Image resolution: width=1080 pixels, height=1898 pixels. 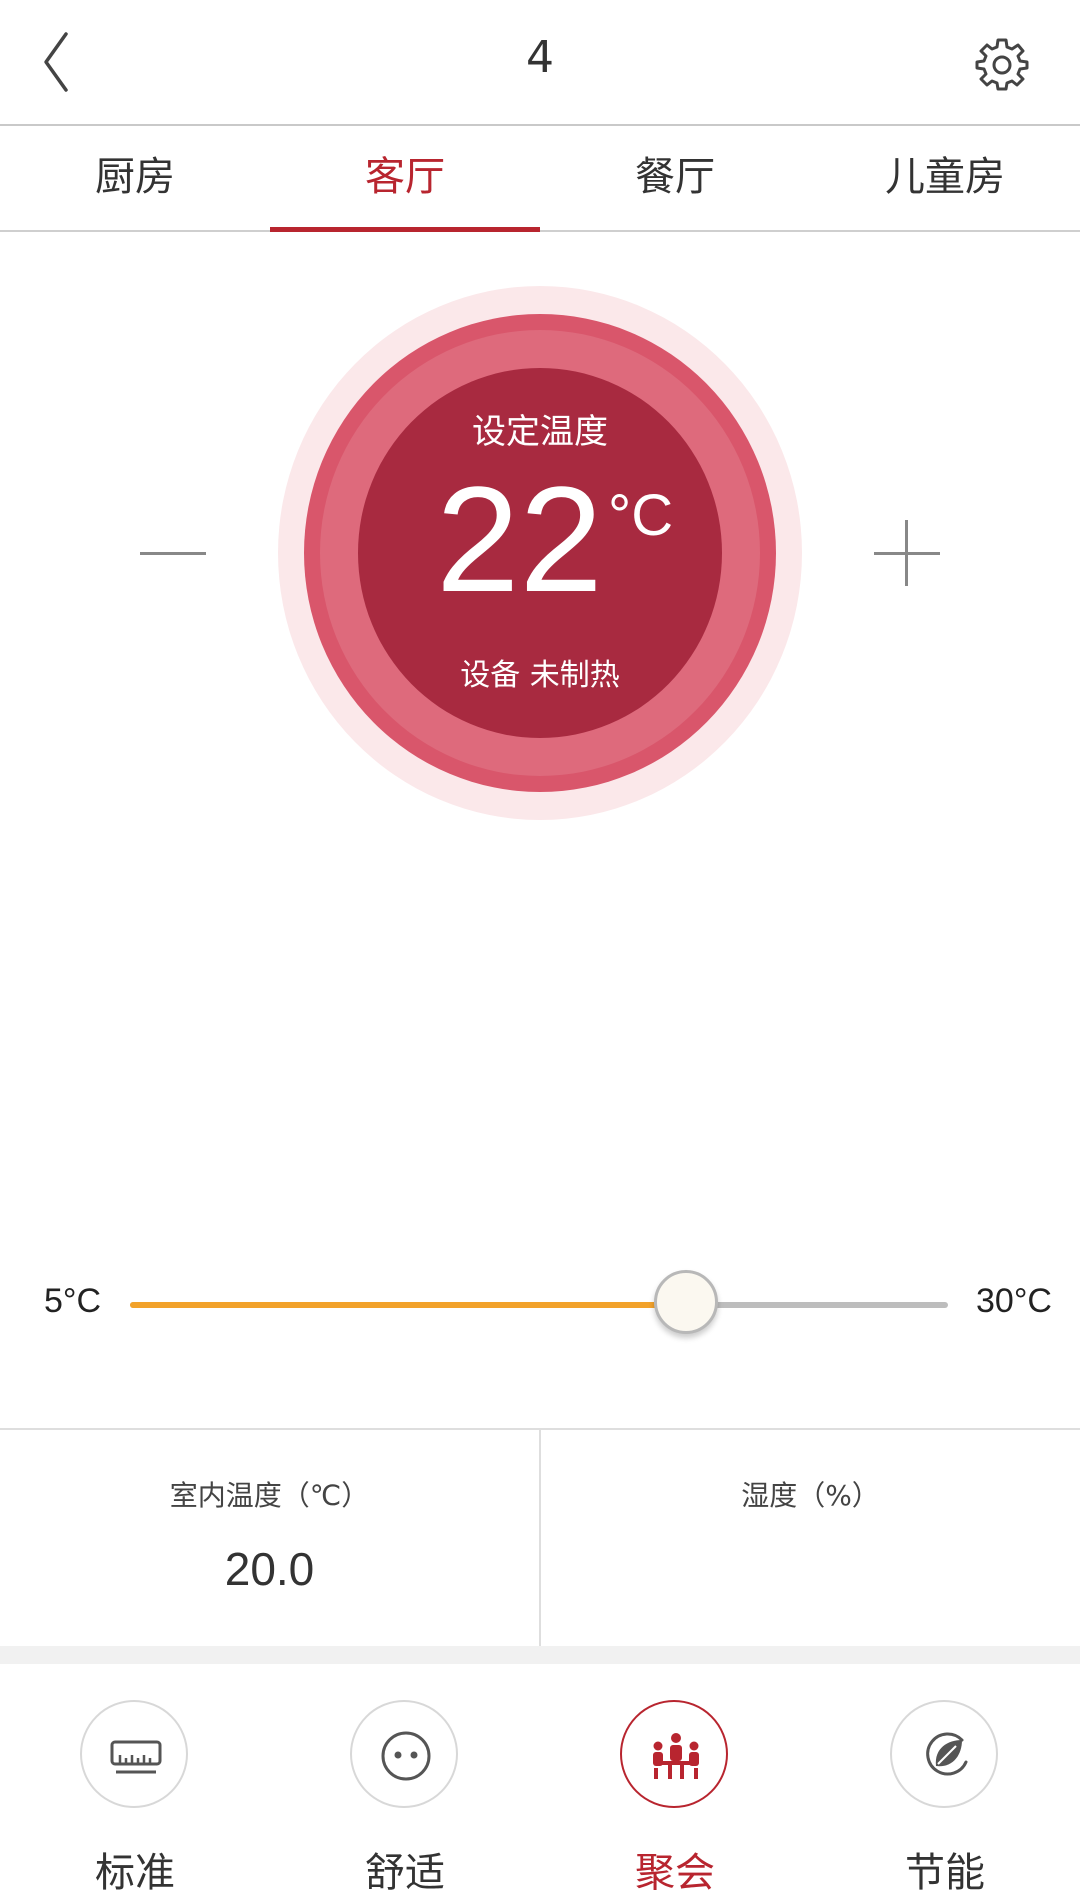 I want to click on decrease-temp-button, so click(x=173, y=553).